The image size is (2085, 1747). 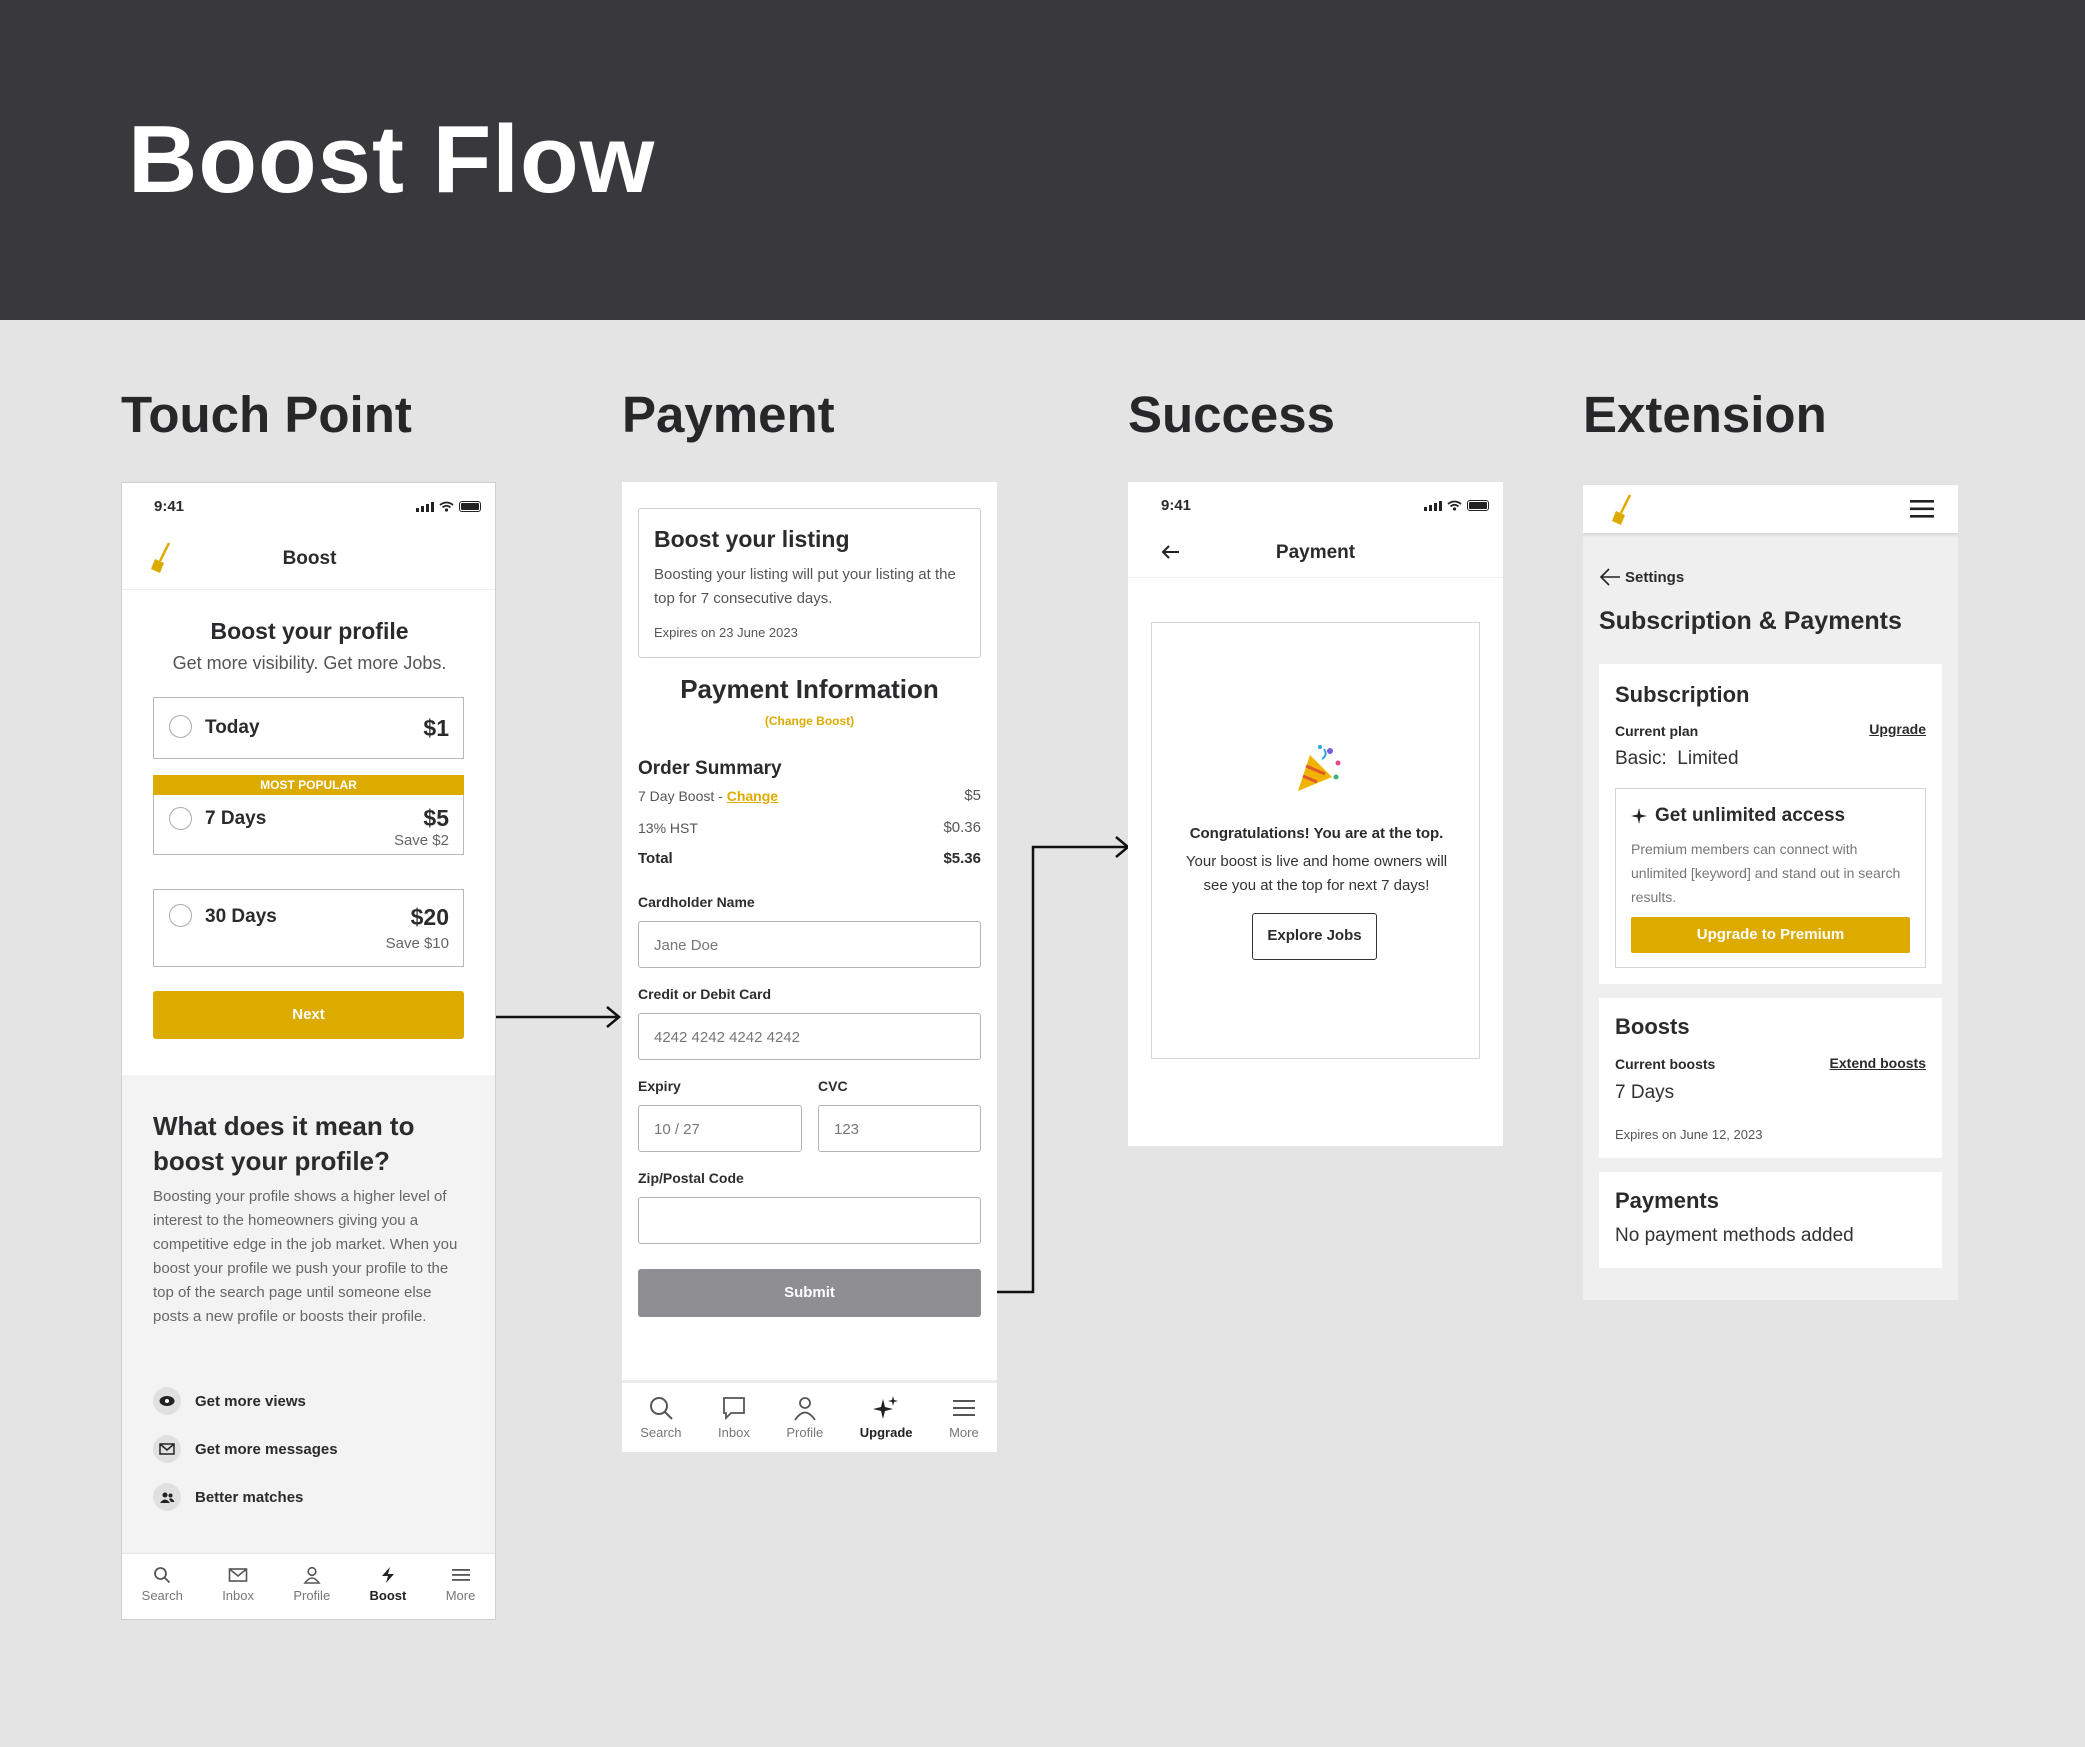 What do you see at coordinates (167, 1401) in the screenshot?
I see `eye-icon` at bounding box center [167, 1401].